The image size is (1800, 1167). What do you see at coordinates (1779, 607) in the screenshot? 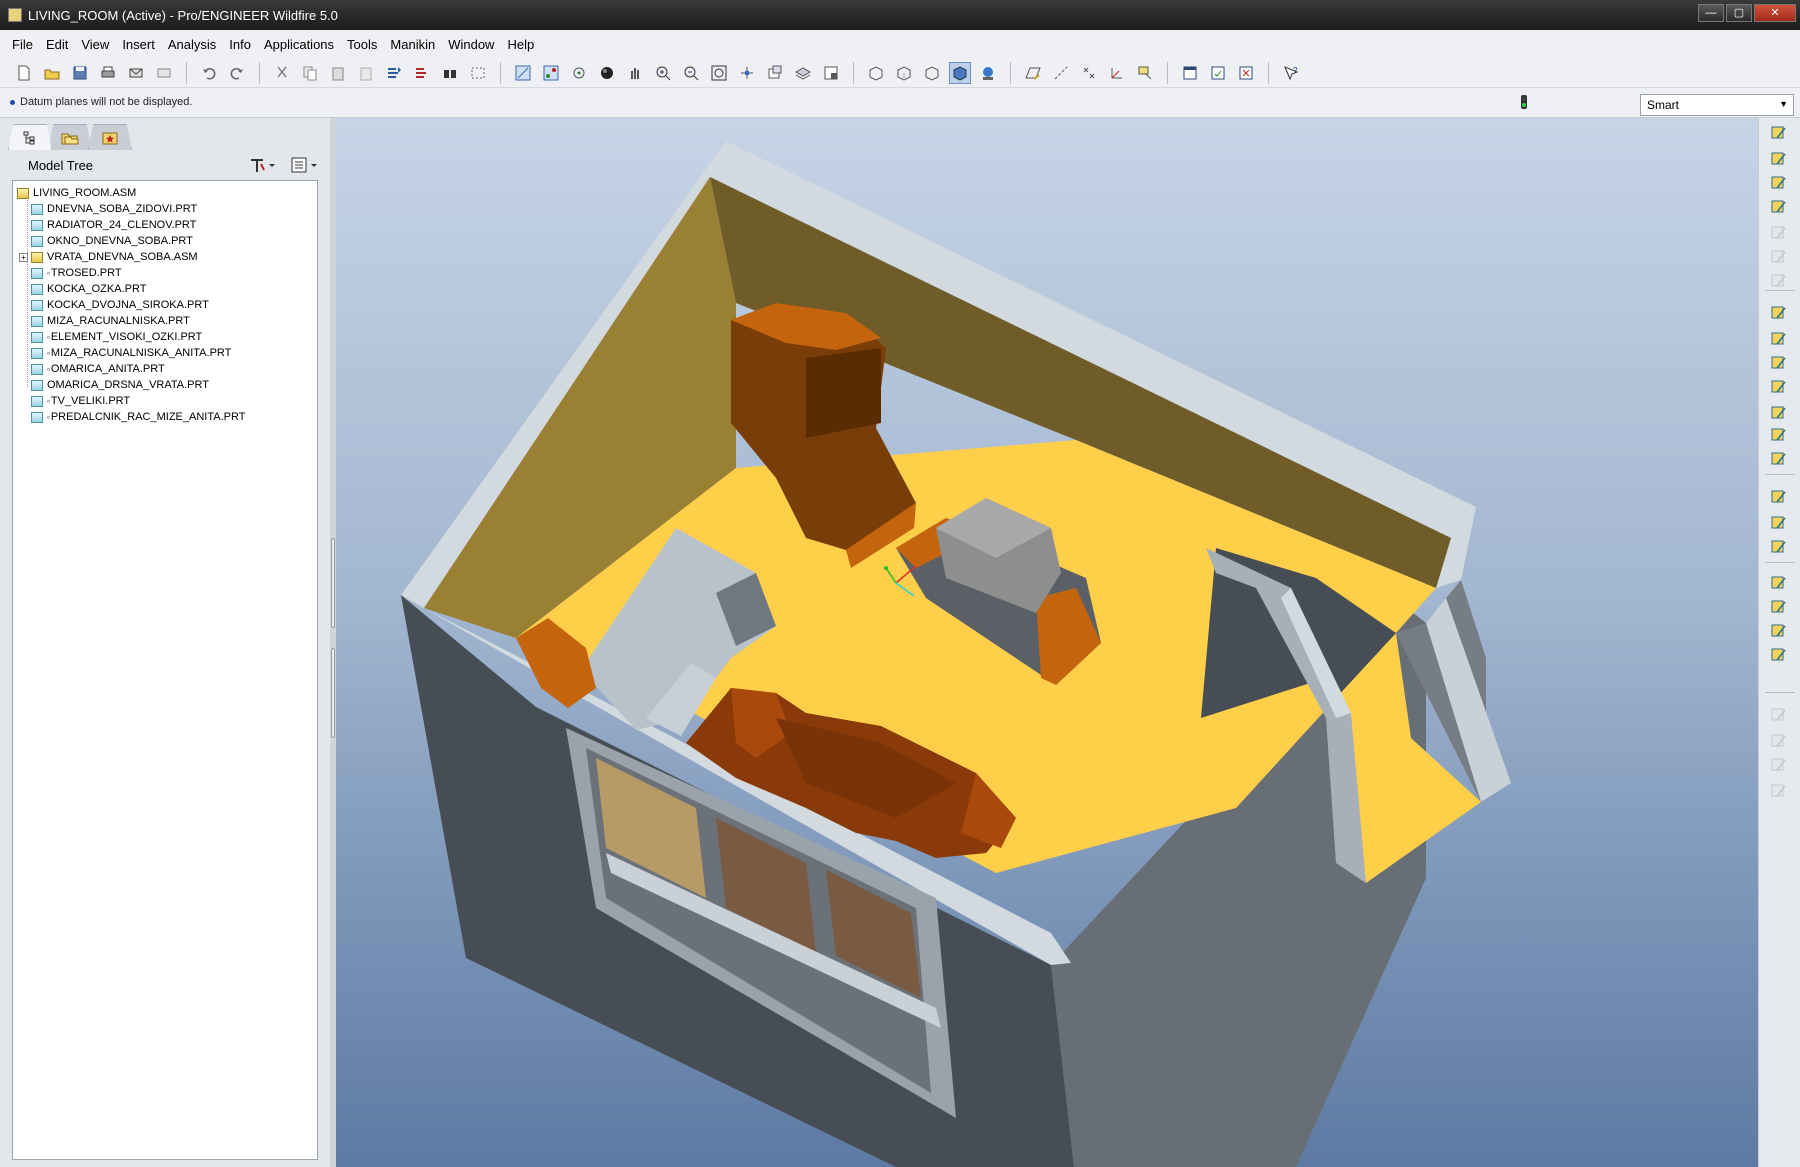
I see `revolve-icon` at bounding box center [1779, 607].